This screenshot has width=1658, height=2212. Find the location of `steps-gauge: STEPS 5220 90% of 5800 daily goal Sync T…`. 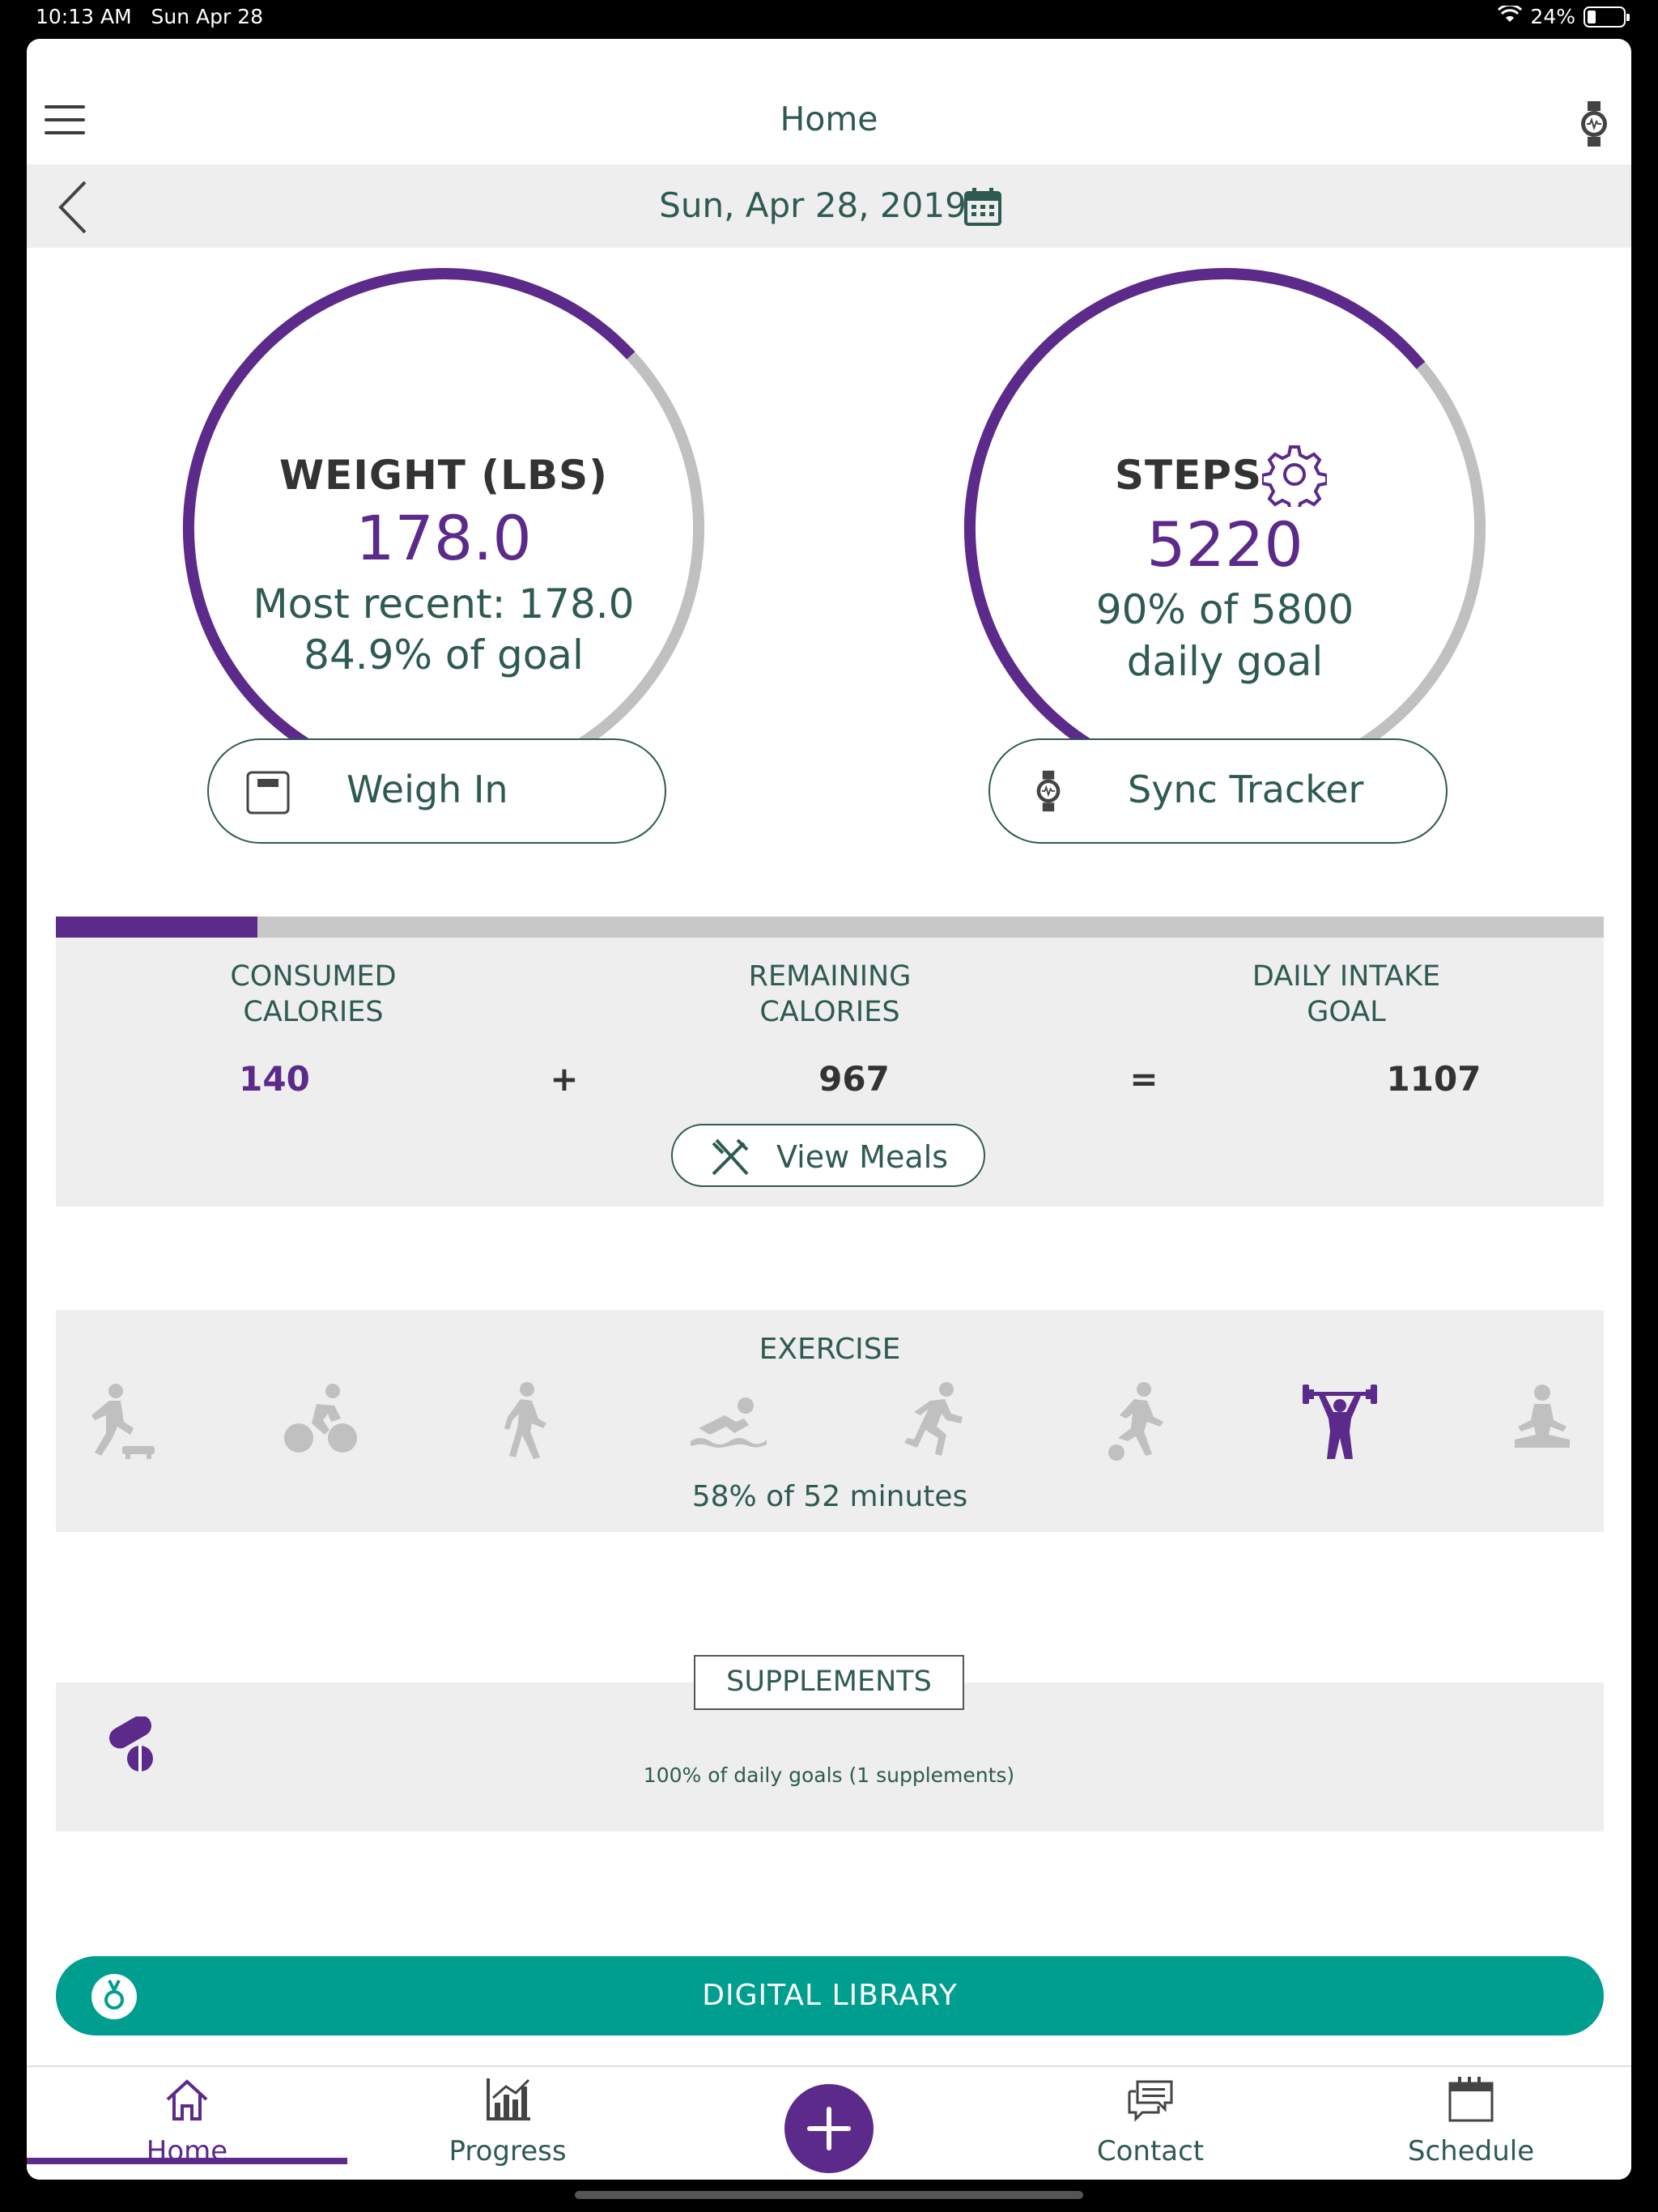

steps-gauge: STEPS 5220 90% of 5800 daily goal Sync T… is located at coordinates (1225, 555).